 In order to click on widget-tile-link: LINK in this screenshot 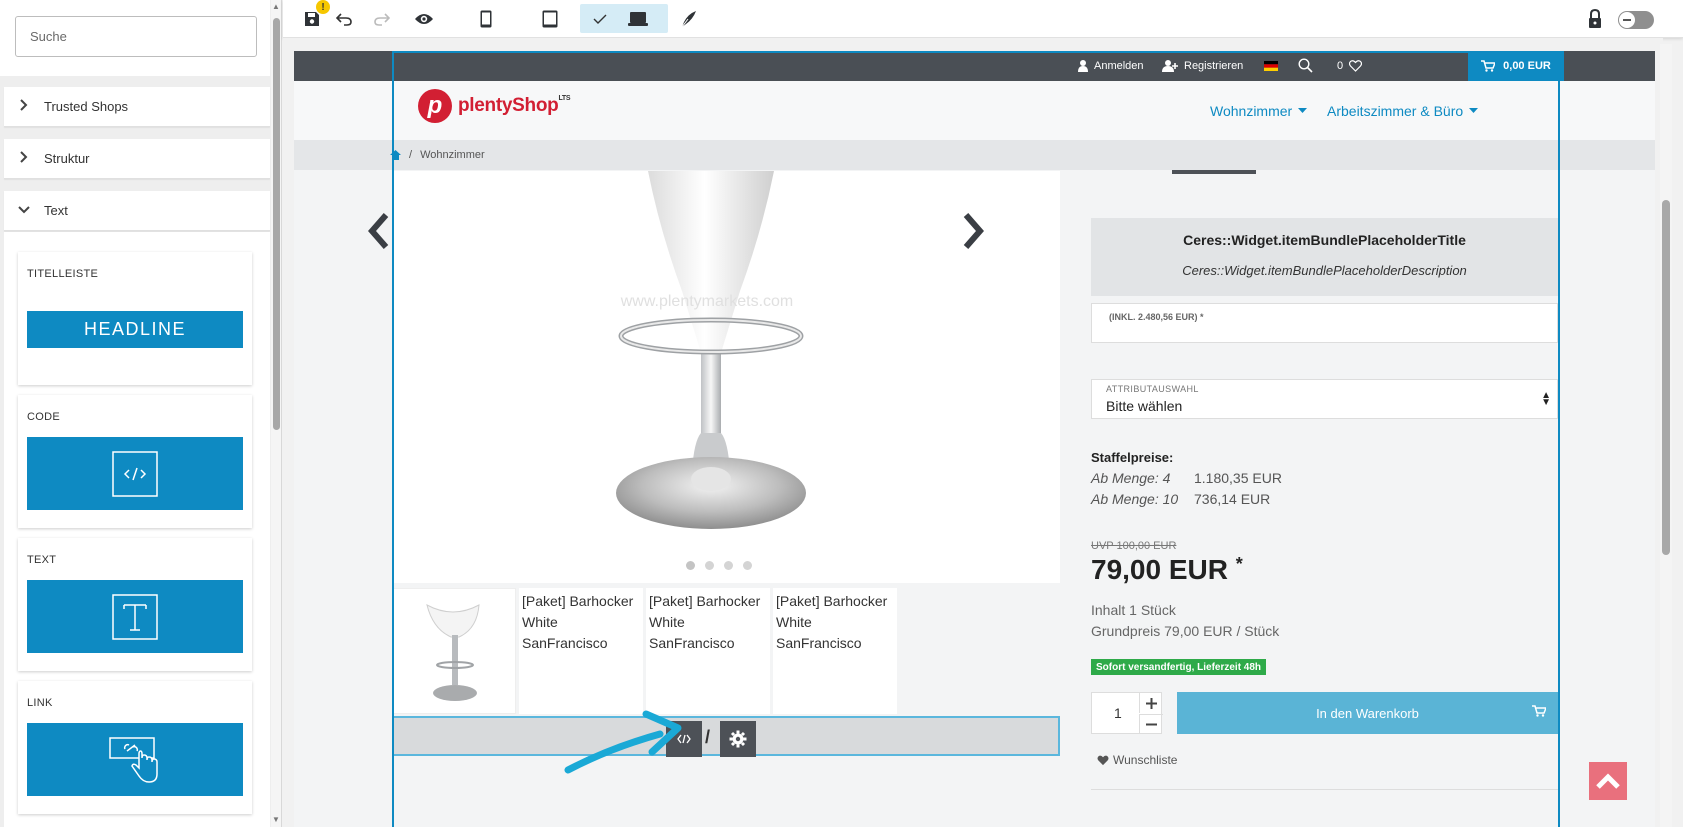, I will do `click(135, 747)`.